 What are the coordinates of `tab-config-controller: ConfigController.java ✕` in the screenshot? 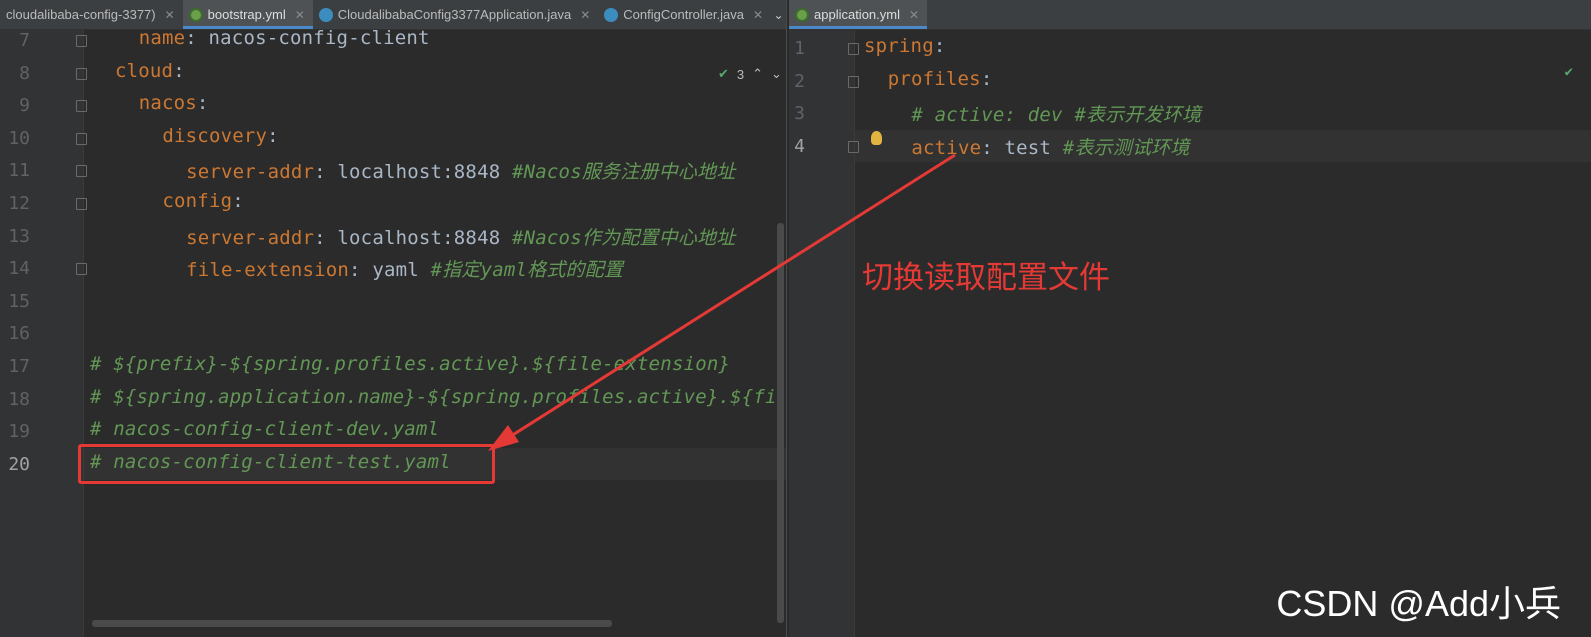 It's located at (684, 14).